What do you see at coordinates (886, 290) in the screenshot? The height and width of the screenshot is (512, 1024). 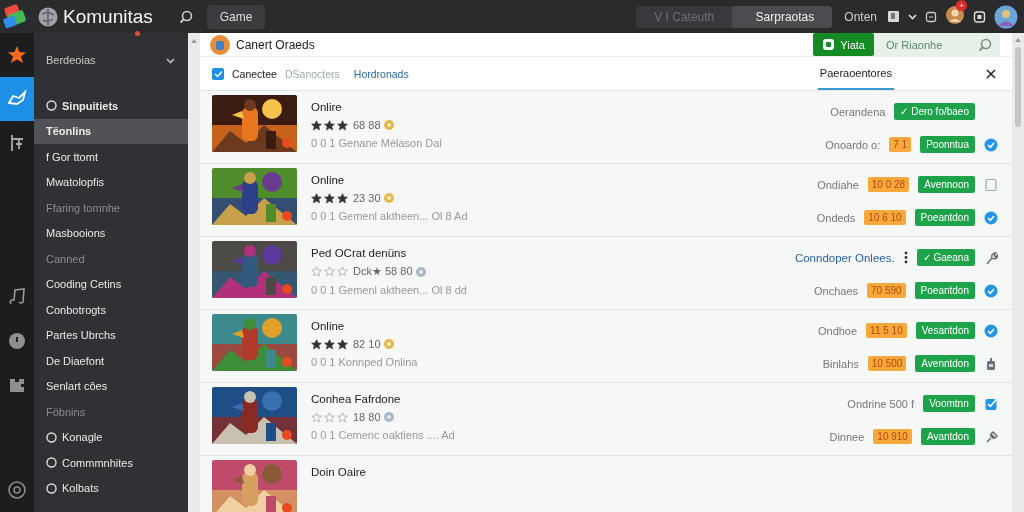 I see `count-badge: 70 590` at bounding box center [886, 290].